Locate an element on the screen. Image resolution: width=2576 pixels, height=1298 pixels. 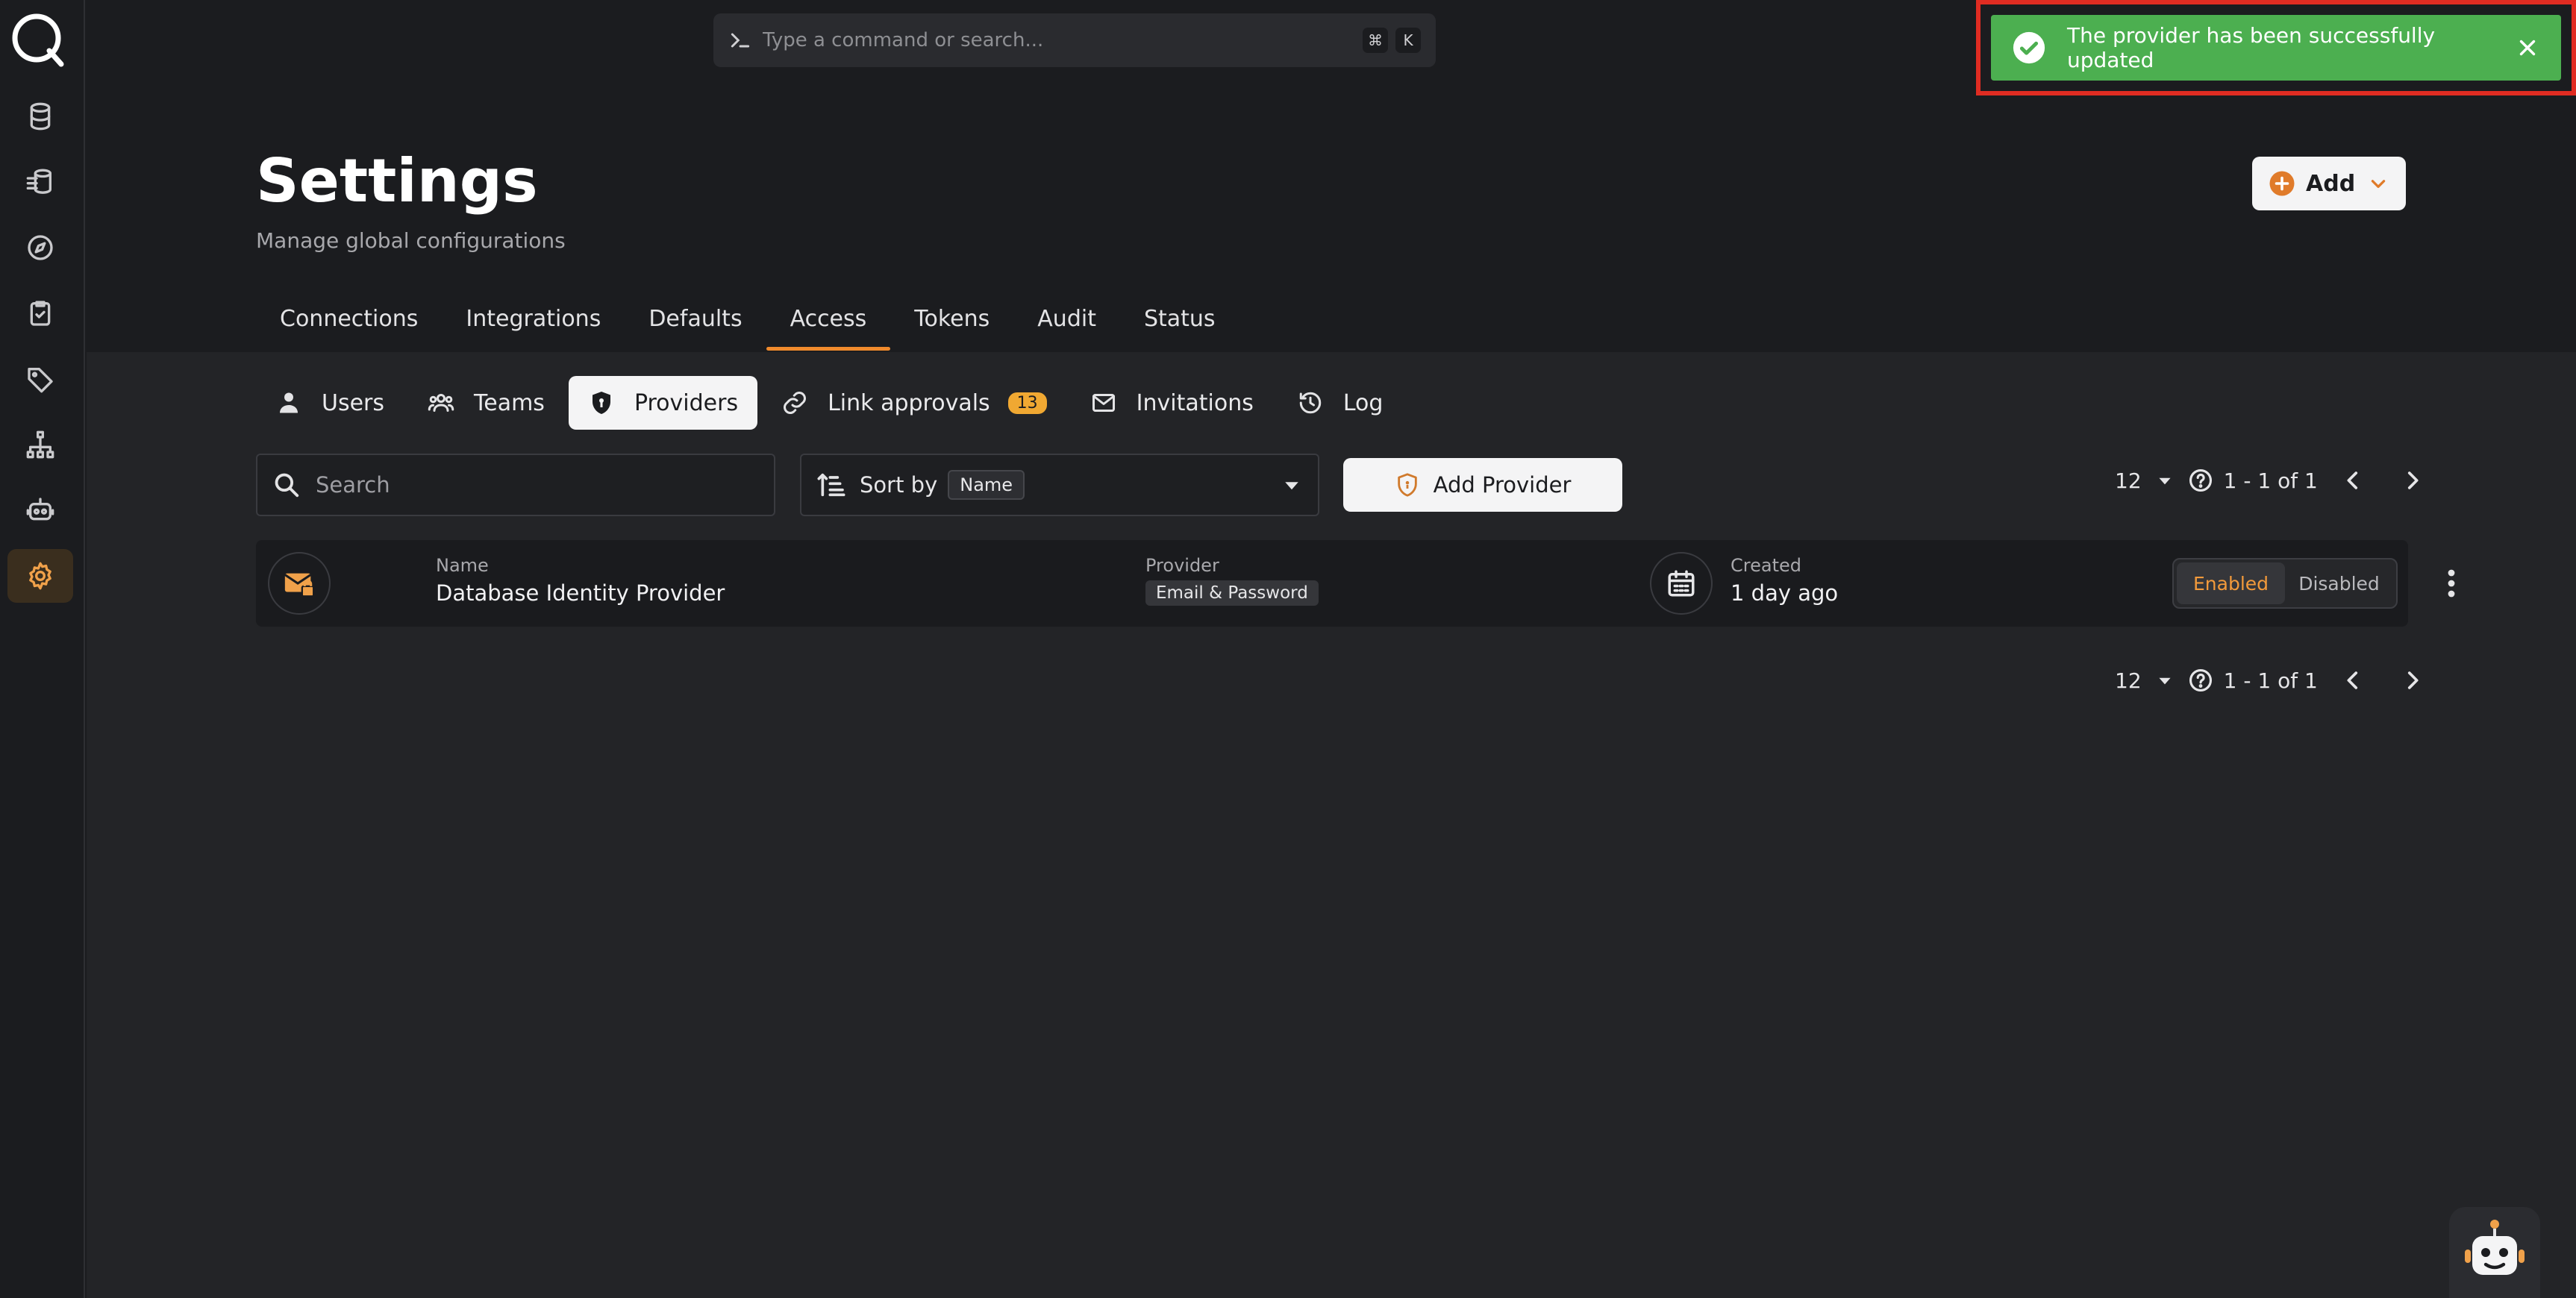
search-icon is located at coordinates (287, 485).